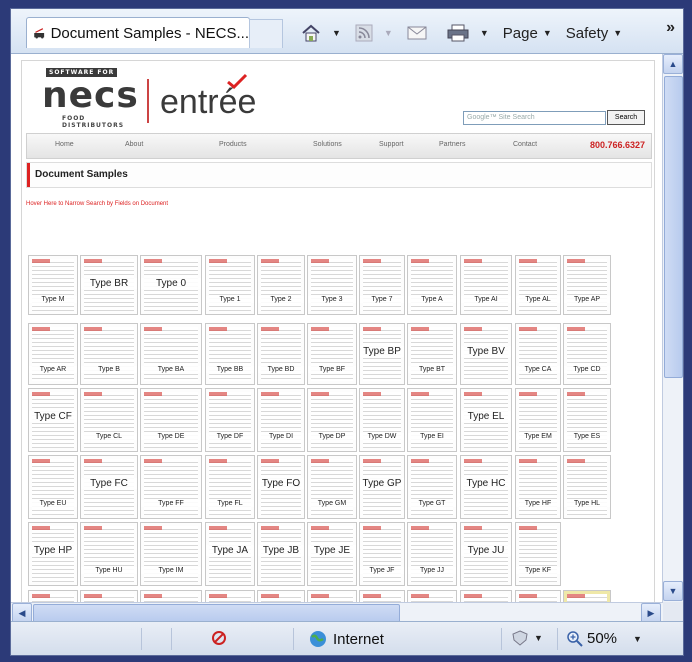 Image resolution: width=692 pixels, height=662 pixels. What do you see at coordinates (382, 354) in the screenshot?
I see `document-thumbnail: Type BP` at bounding box center [382, 354].